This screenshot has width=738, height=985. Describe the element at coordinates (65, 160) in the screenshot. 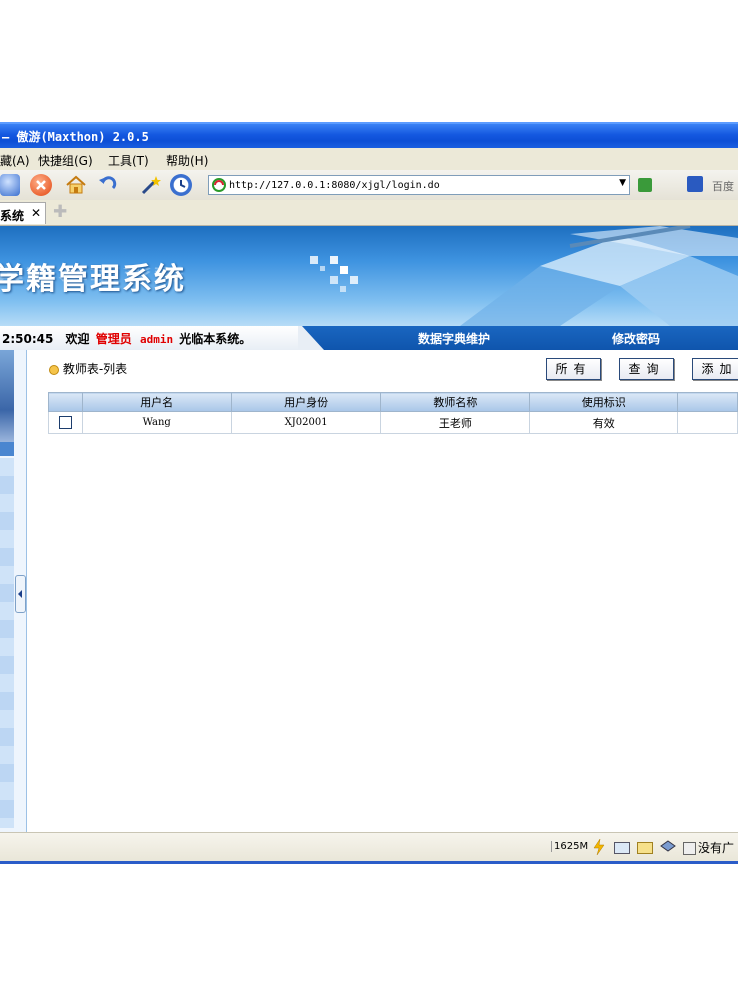

I see `menu-groups: 快捷组(G)` at that location.